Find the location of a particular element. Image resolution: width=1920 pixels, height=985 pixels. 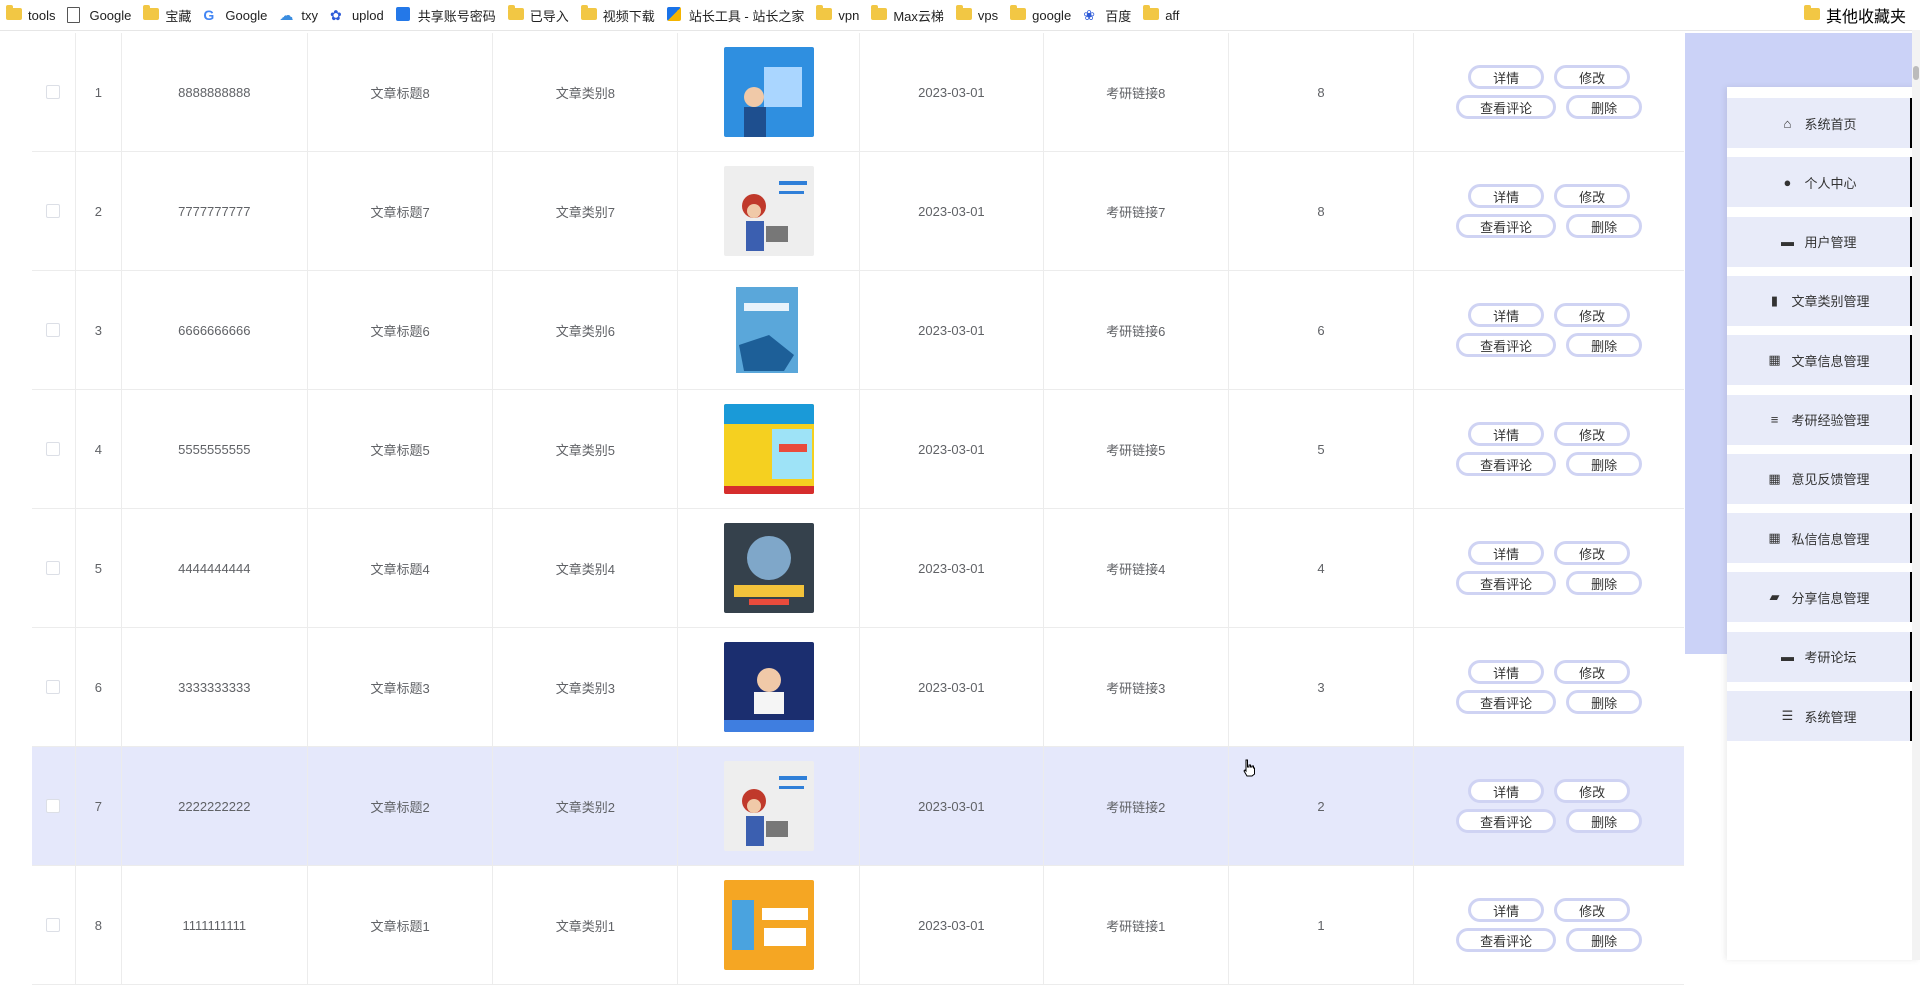

bookmark-label: tools is located at coordinates (42, 15).